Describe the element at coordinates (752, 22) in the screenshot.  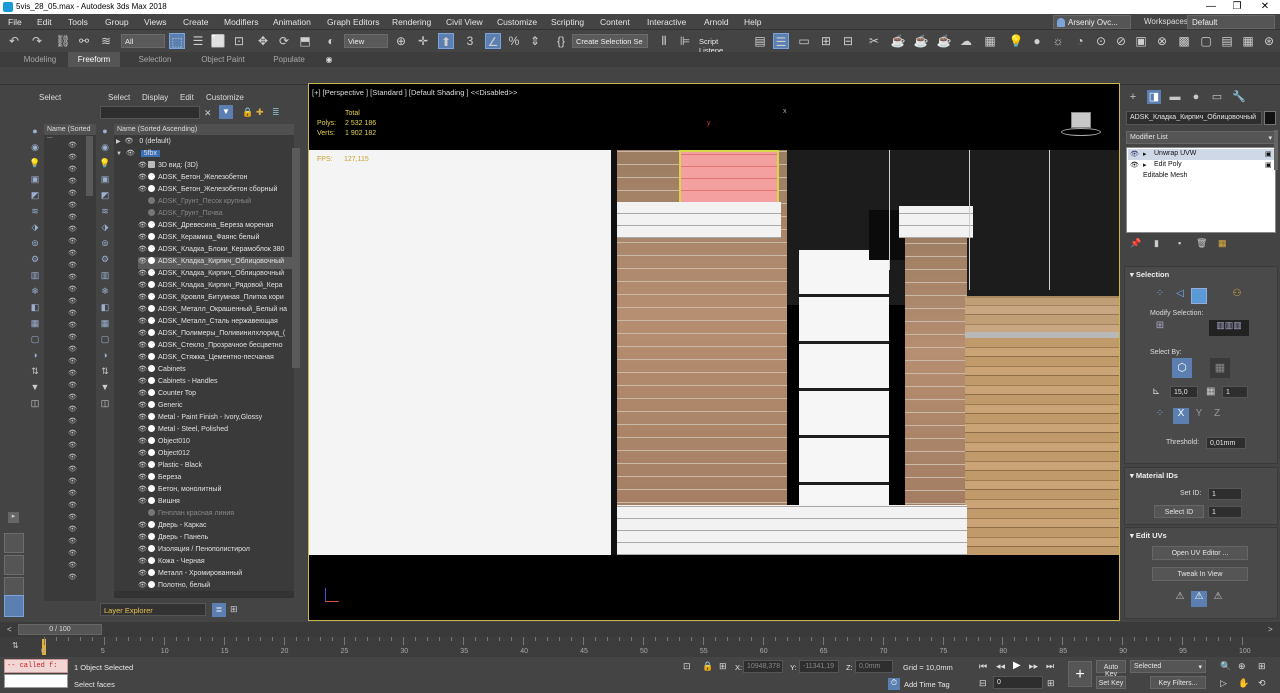
I see `menu-help: Help` at that location.